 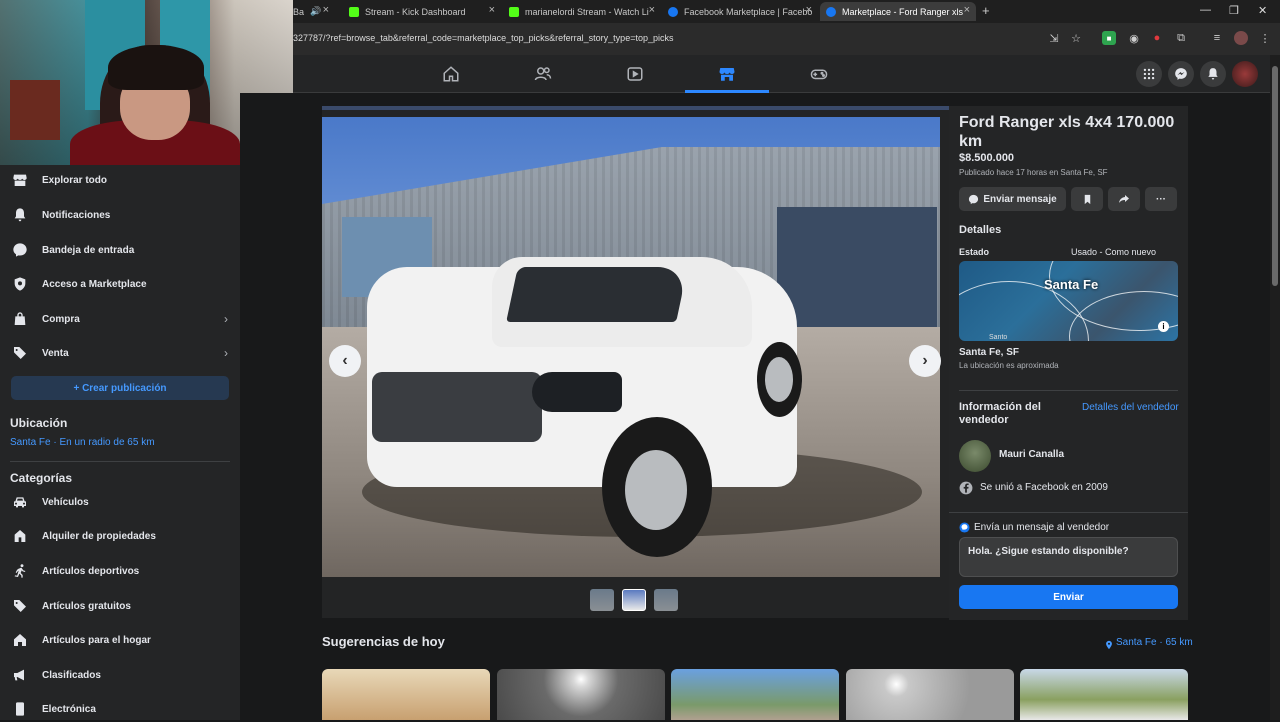 I want to click on divider, so click(x=1068, y=512).